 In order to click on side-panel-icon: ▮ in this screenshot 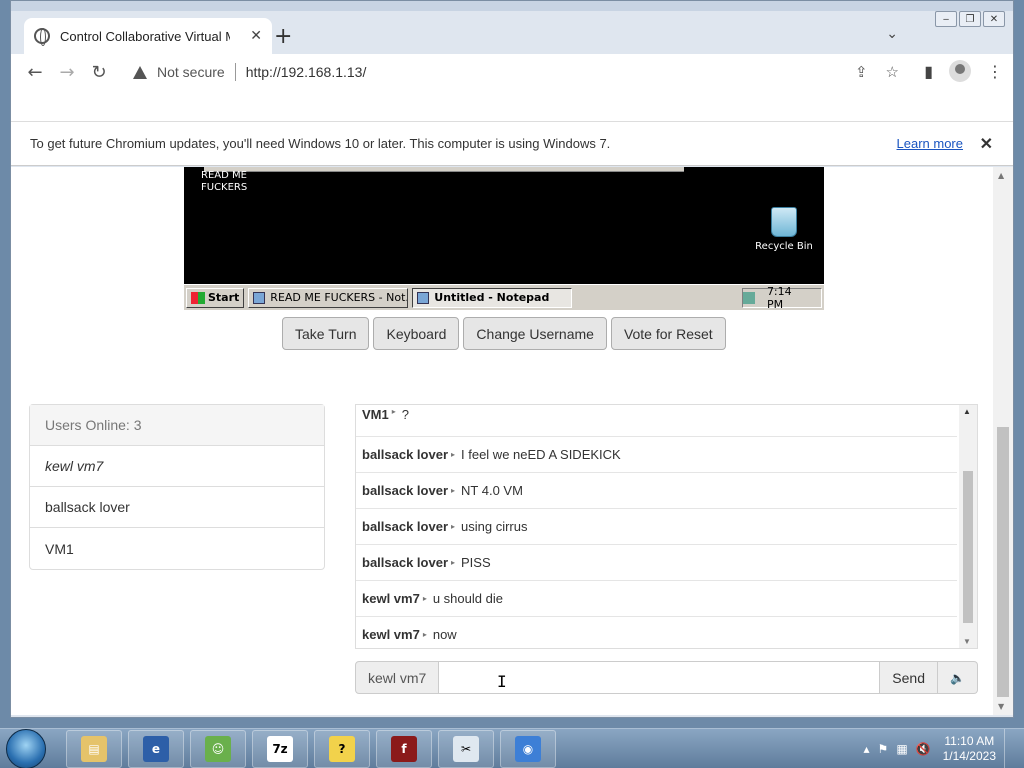, I will do `click(928, 71)`.